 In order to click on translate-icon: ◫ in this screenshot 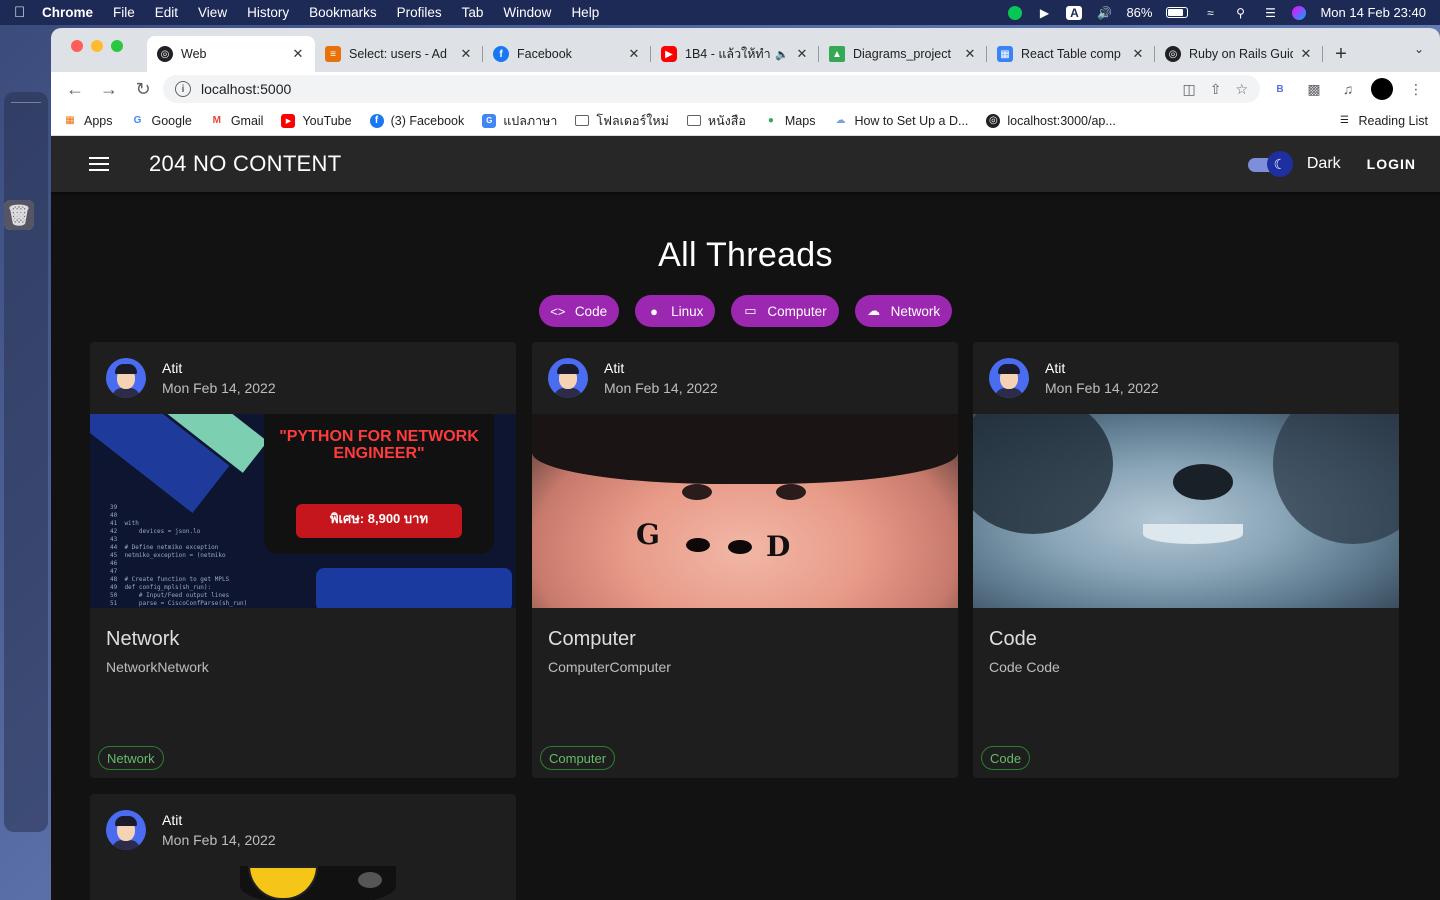, I will do `click(1188, 89)`.